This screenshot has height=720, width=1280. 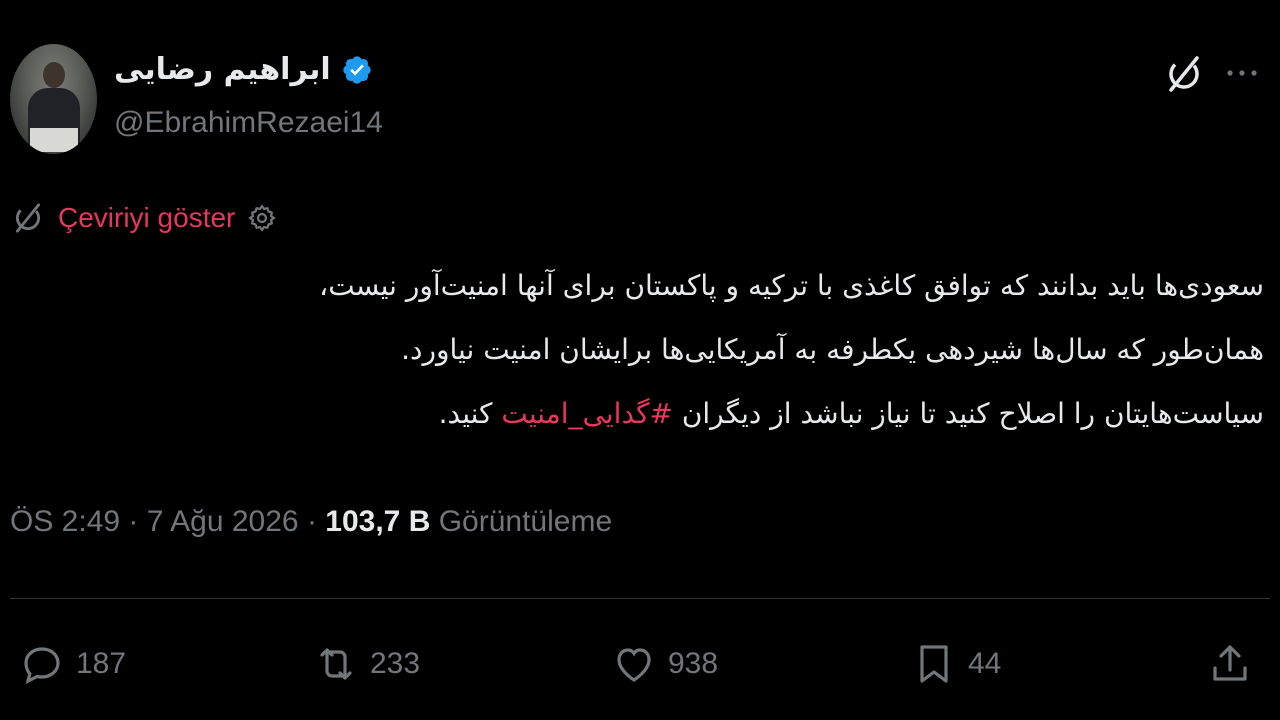 What do you see at coordinates (223, 521) in the screenshot?
I see `tweet-date: 7 Ağu 2026` at bounding box center [223, 521].